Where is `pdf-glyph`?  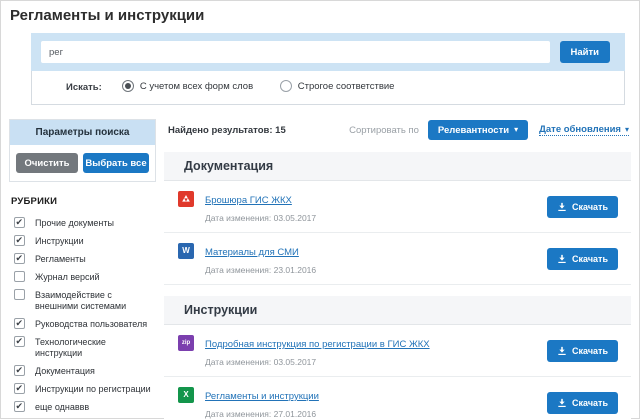 pdf-glyph is located at coordinates (186, 198).